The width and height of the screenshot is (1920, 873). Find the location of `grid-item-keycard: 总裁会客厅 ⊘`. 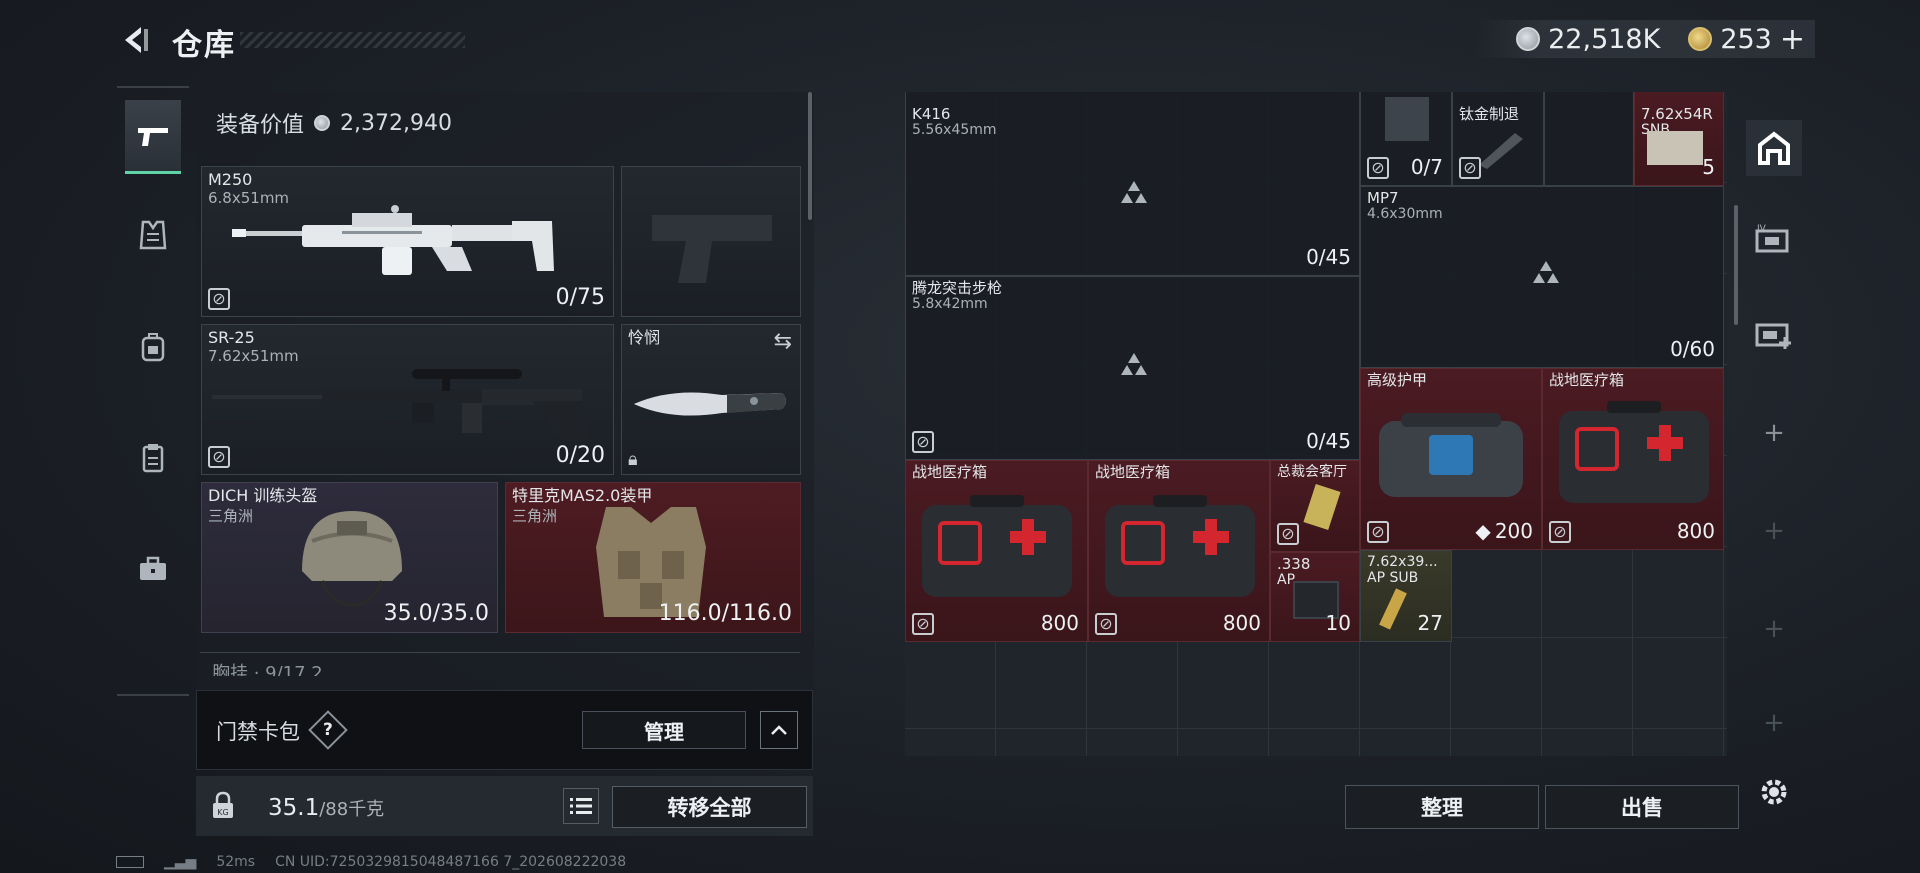

grid-item-keycard: 总裁会客厅 ⊘ is located at coordinates (1315, 506).